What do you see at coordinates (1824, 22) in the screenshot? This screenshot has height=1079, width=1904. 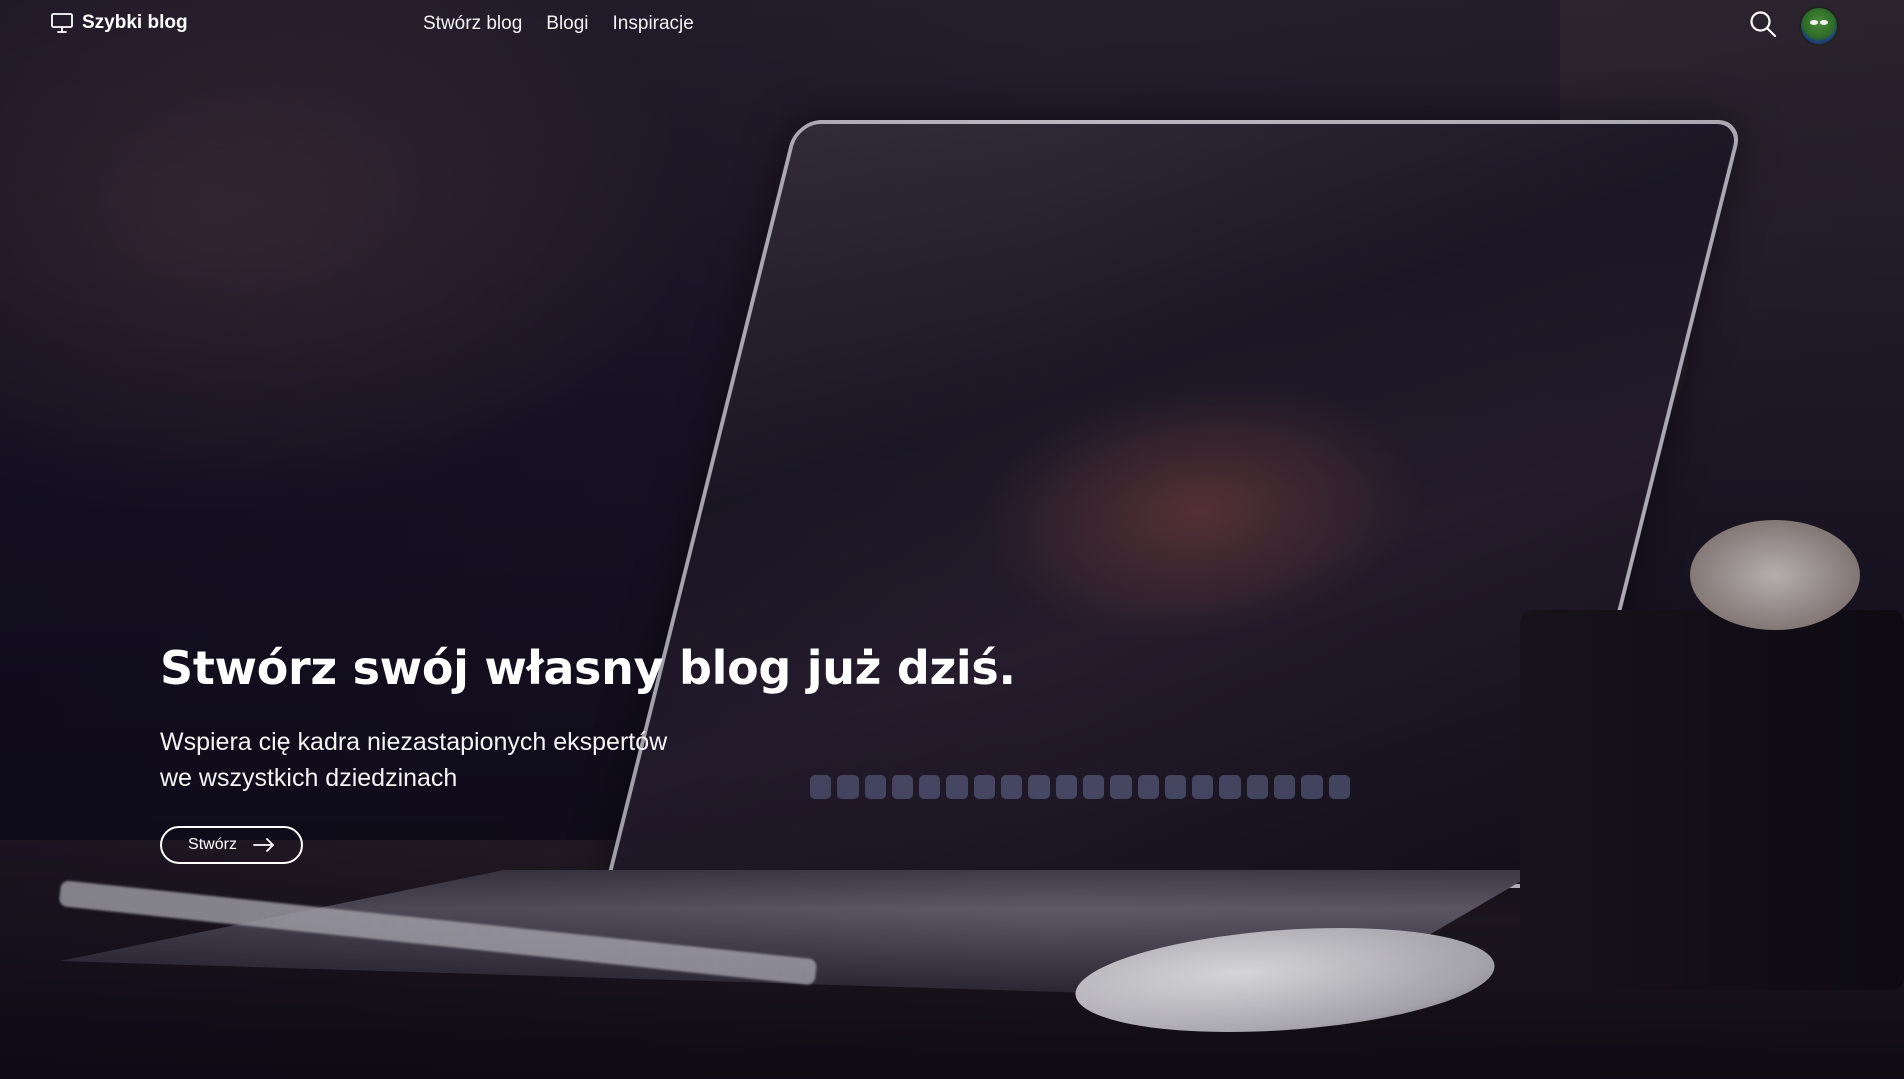 I see `avatar-eye-right` at bounding box center [1824, 22].